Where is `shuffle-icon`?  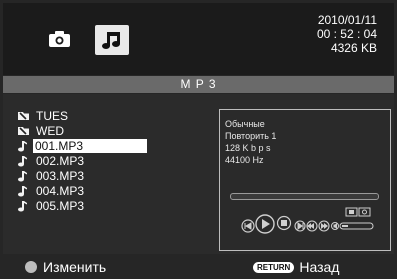 shuffle-icon is located at coordinates (364, 212).